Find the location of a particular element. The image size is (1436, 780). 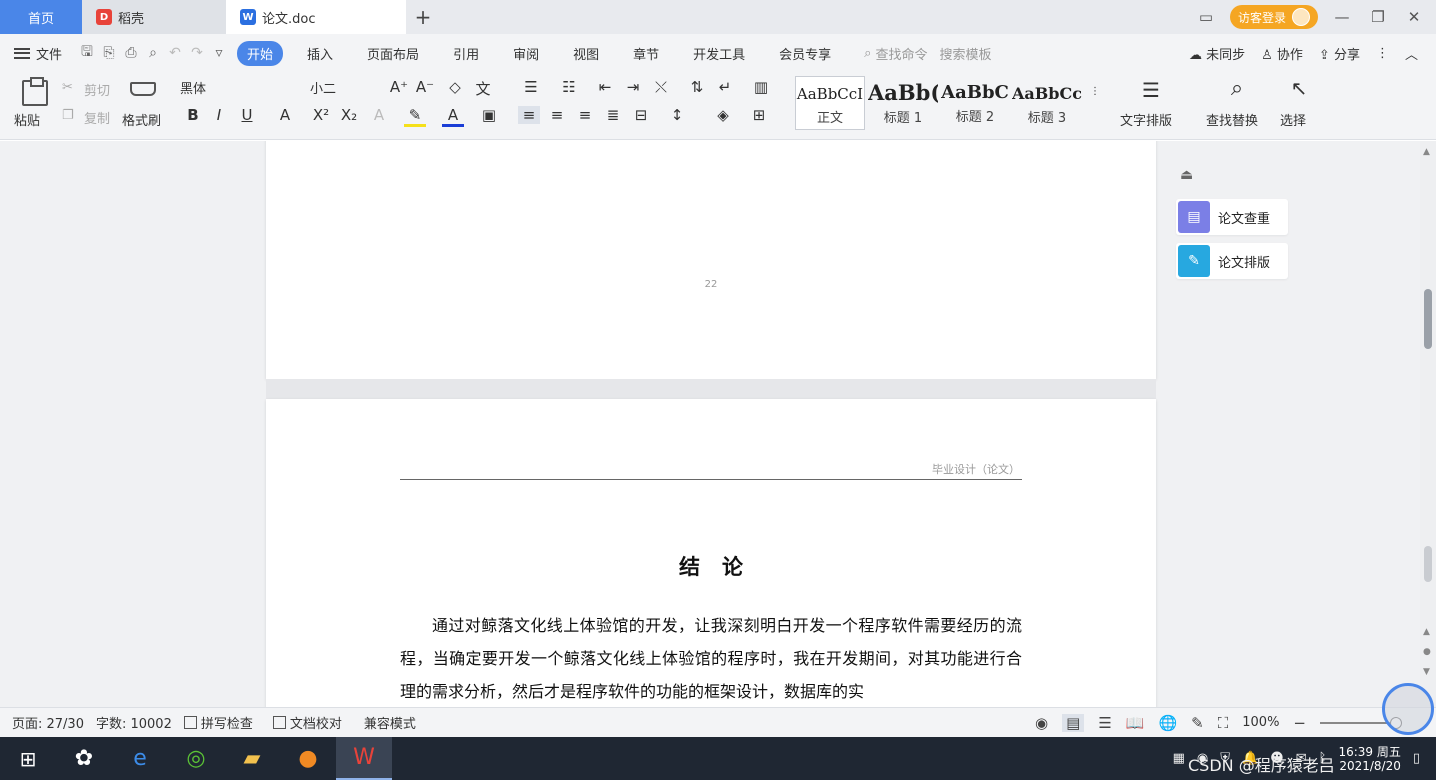

phonetic-icon: 文 is located at coordinates (483, 88).